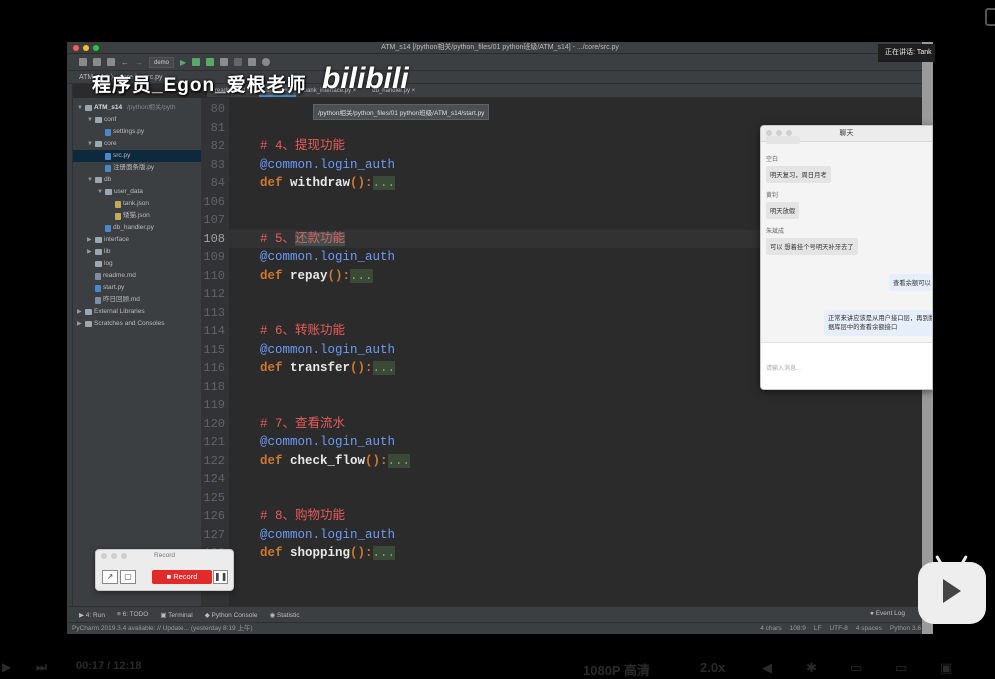 The width and height of the screenshot is (995, 679). I want to click on project-tree-item: ▶ lib, so click(137, 252).